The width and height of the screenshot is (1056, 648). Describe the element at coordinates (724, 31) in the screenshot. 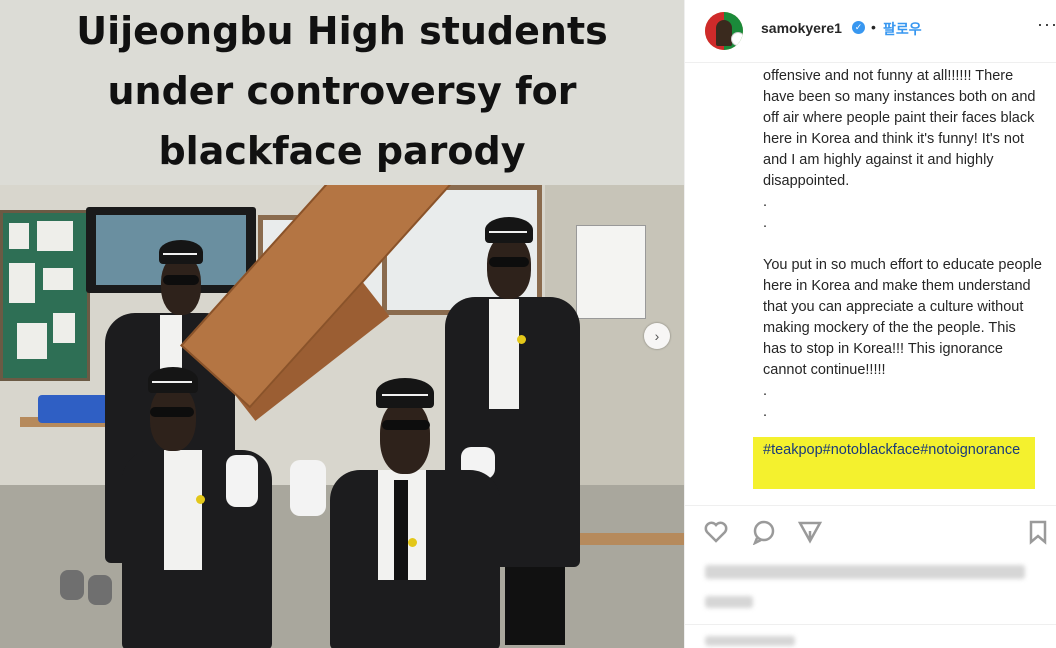

I see `avatar` at that location.